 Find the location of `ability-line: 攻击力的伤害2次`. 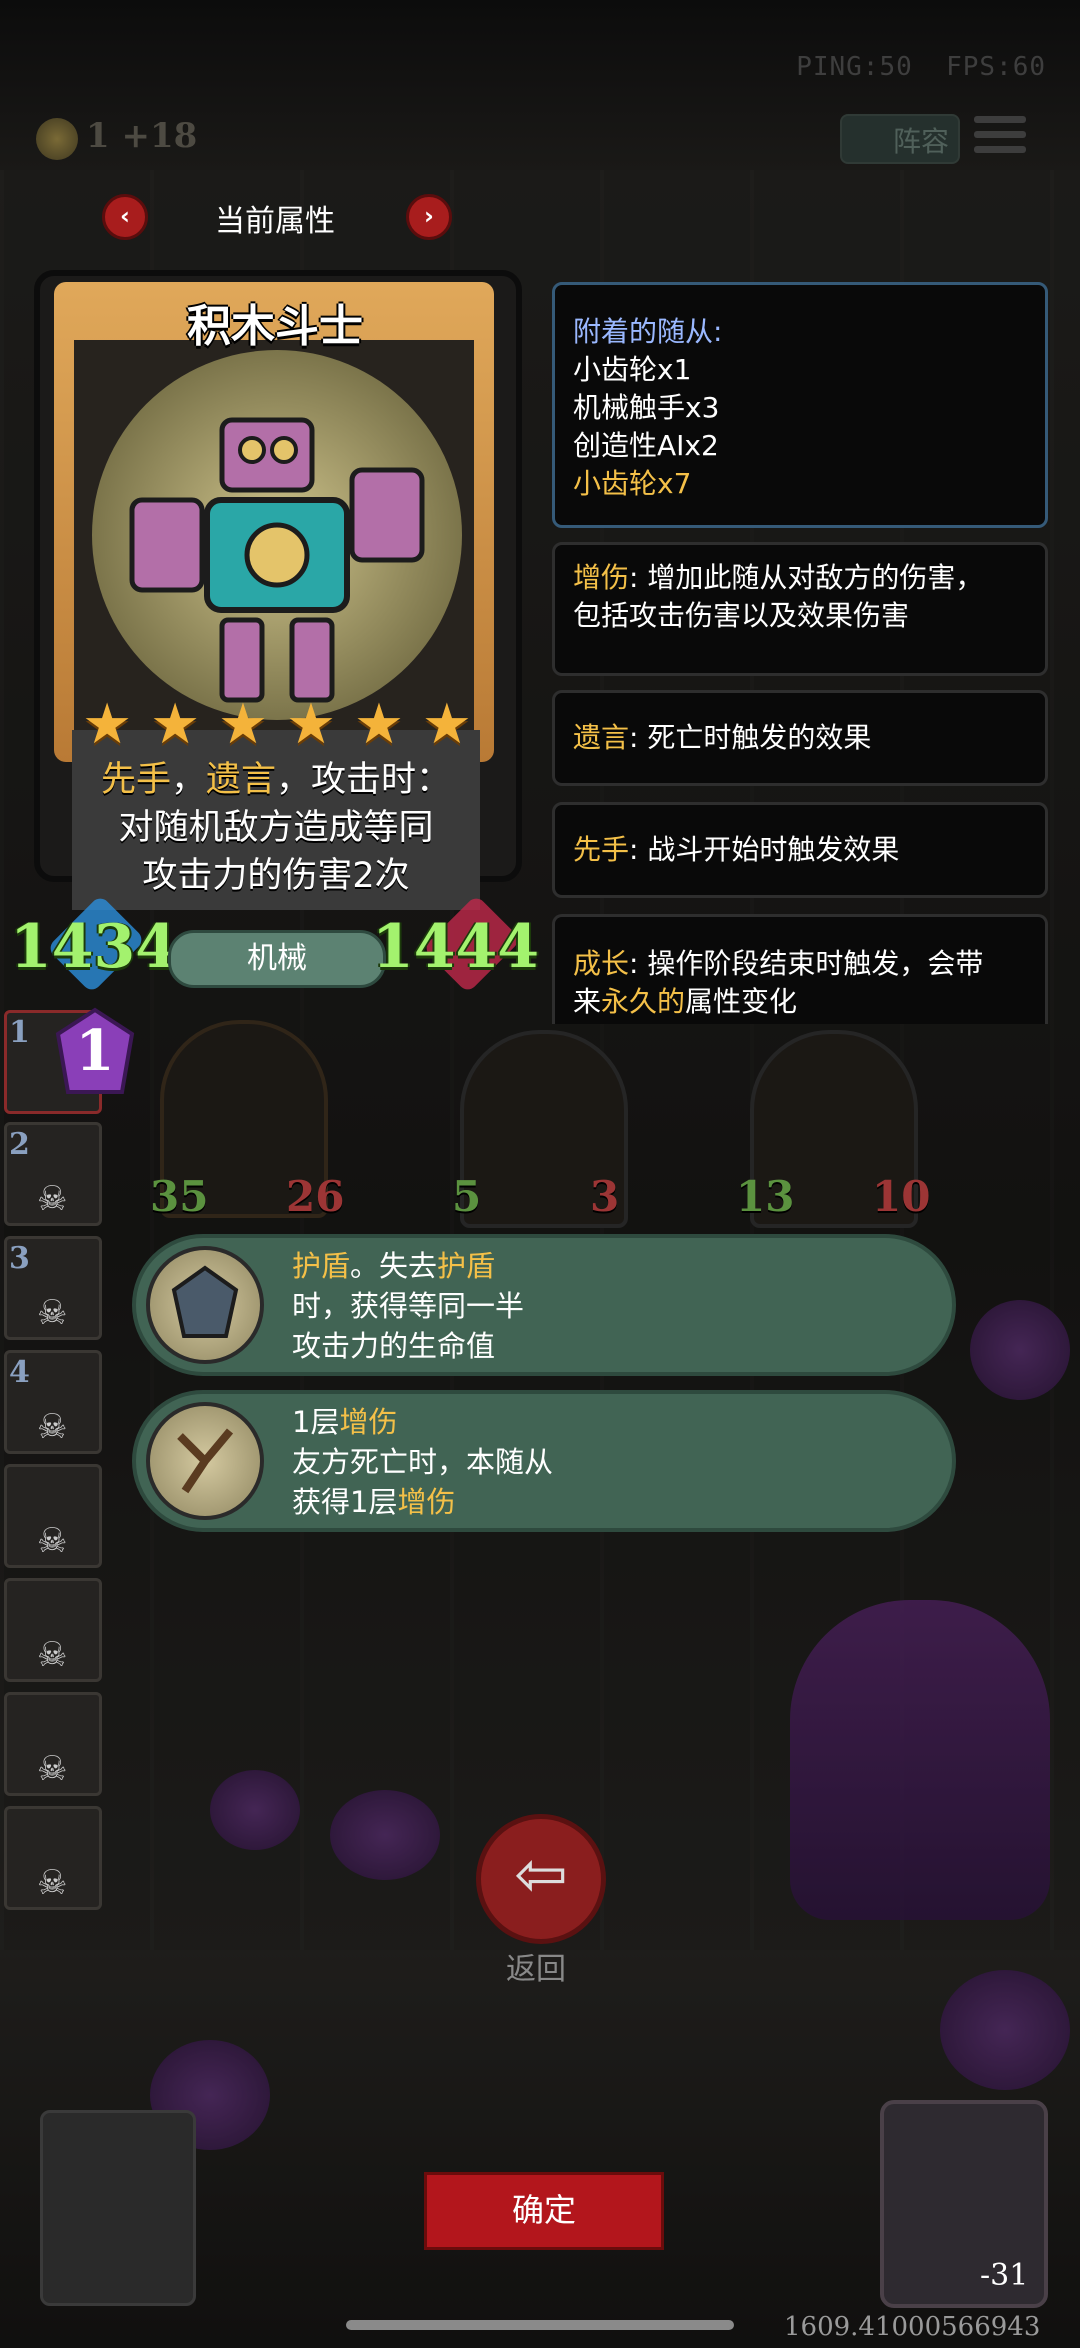

ability-line: 攻击力的伤害2次 is located at coordinates (276, 876).